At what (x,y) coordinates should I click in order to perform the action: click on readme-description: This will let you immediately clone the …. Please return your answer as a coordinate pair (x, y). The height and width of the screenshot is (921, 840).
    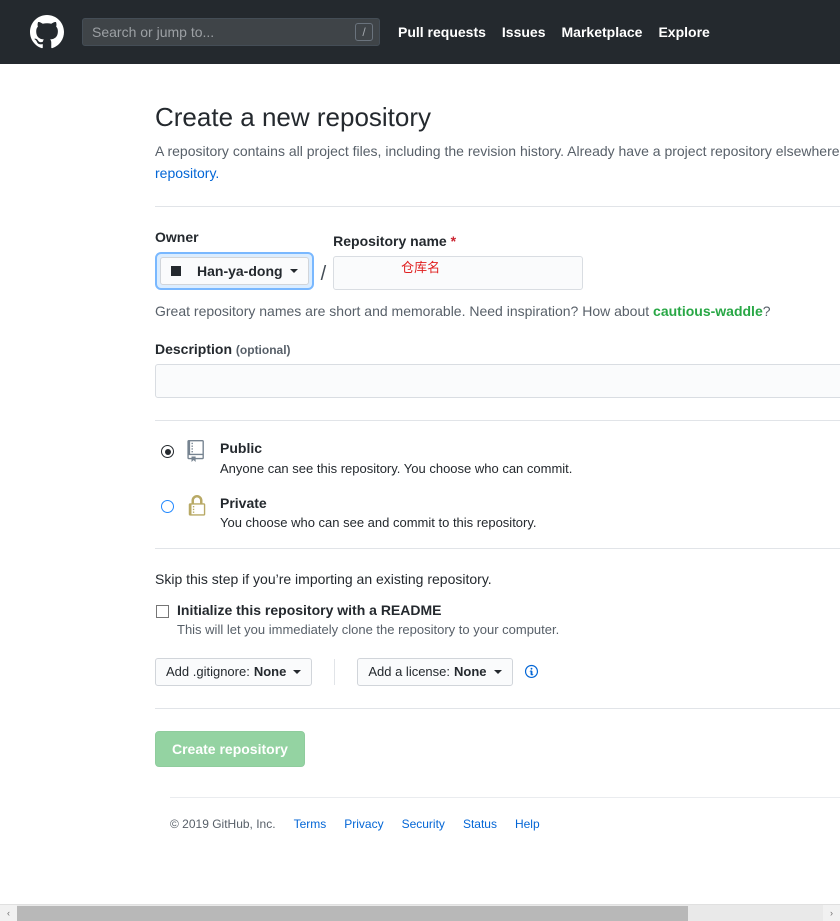
    Looking at the image, I should click on (368, 629).